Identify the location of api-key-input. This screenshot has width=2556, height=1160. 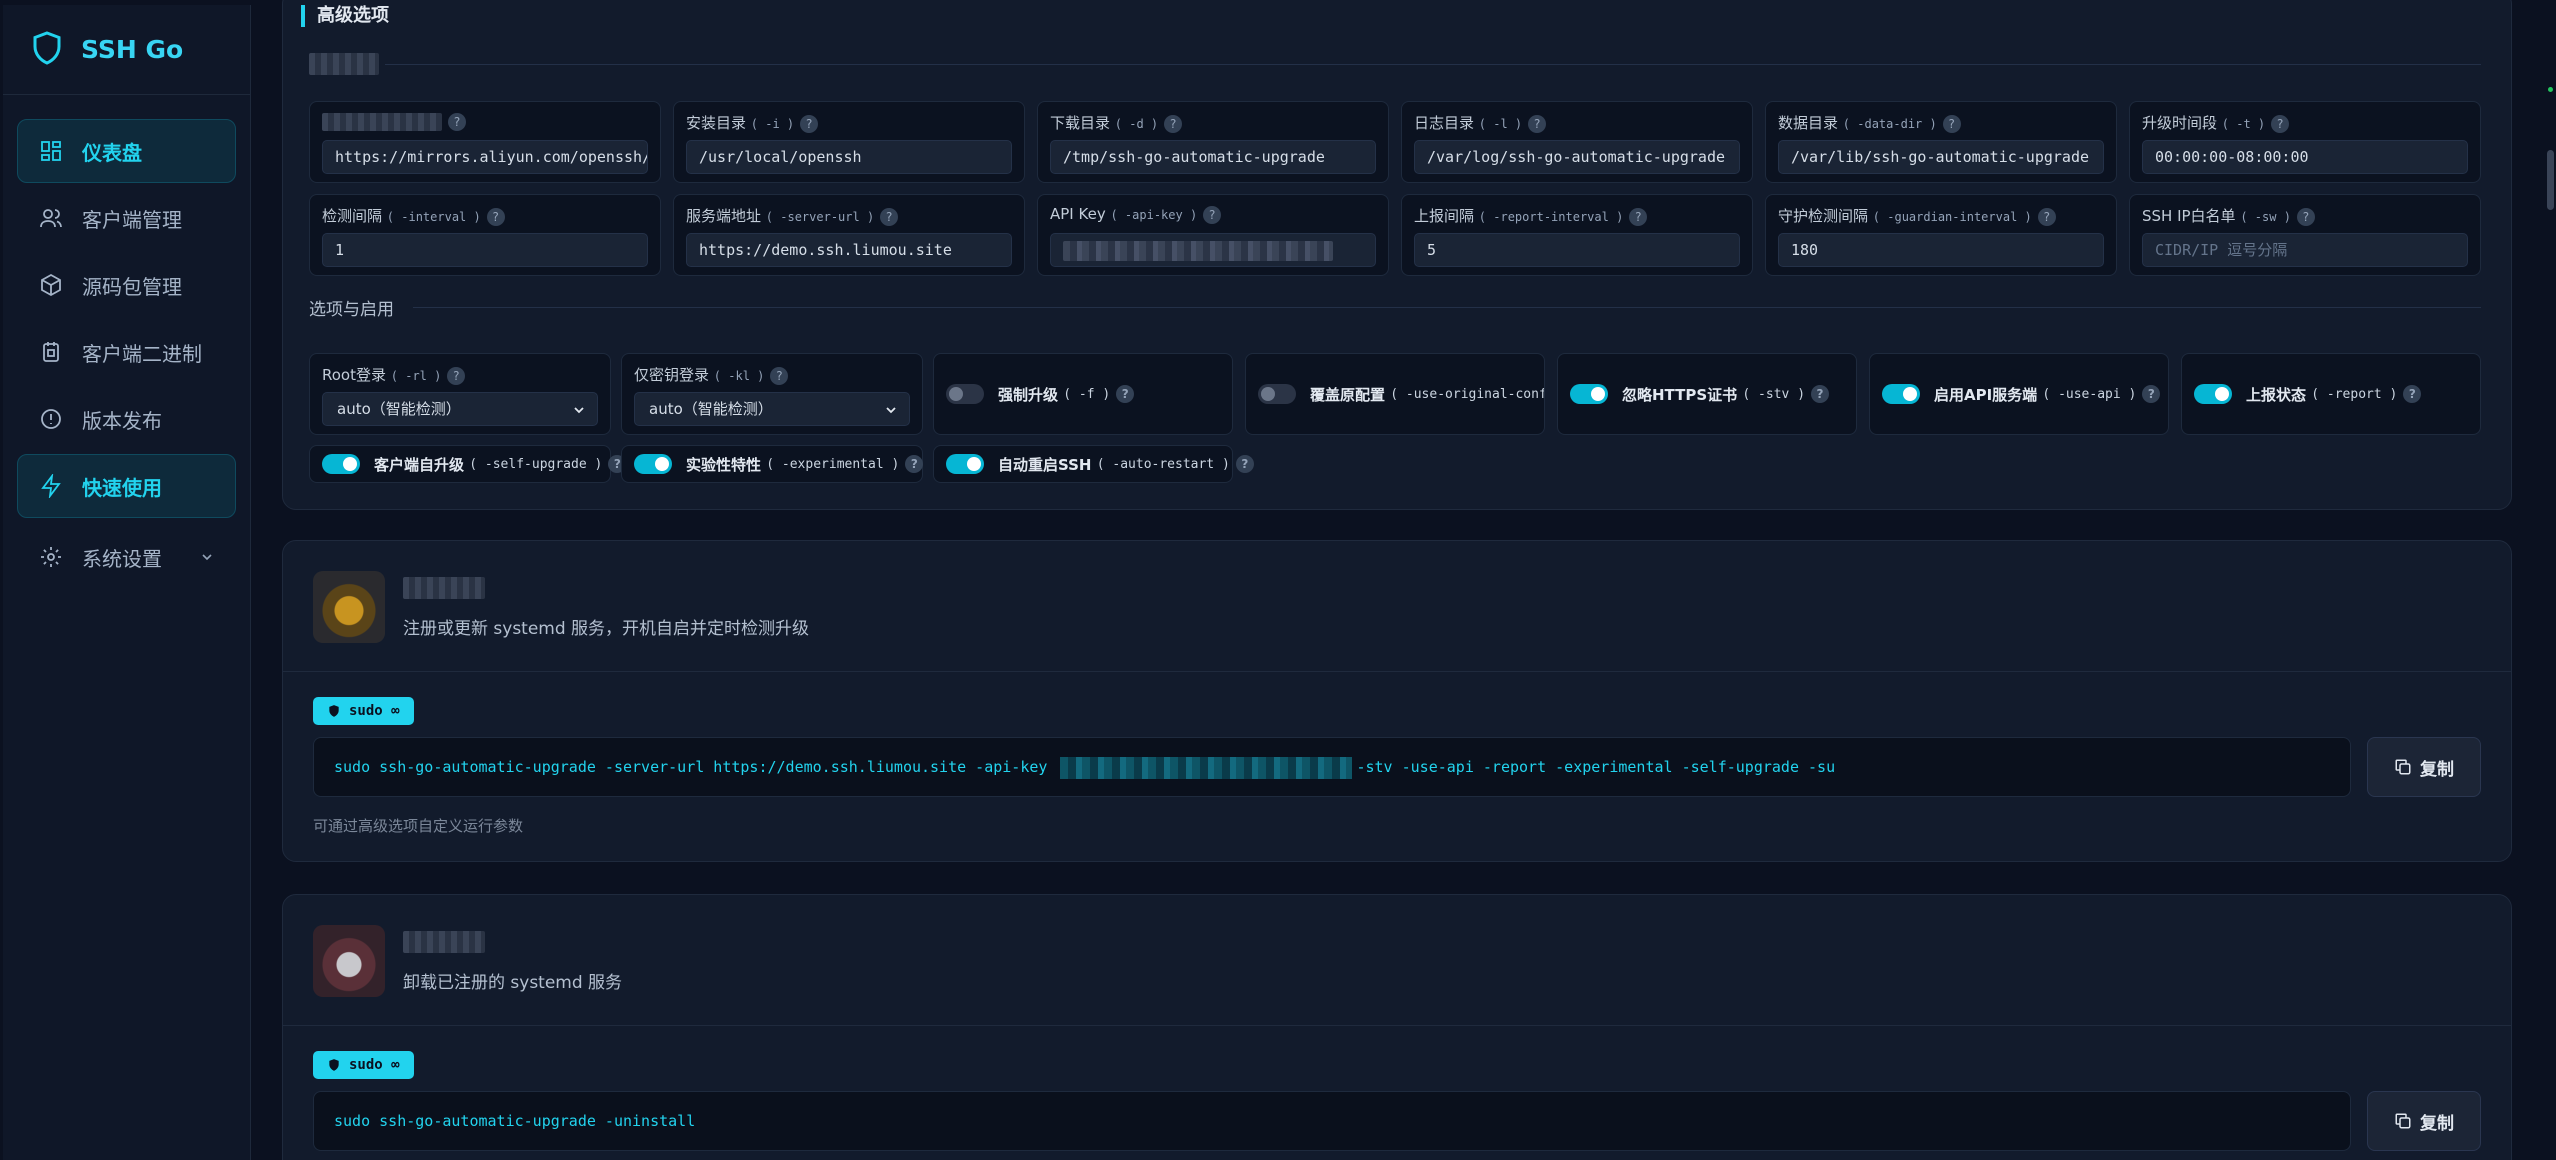
(1213, 250).